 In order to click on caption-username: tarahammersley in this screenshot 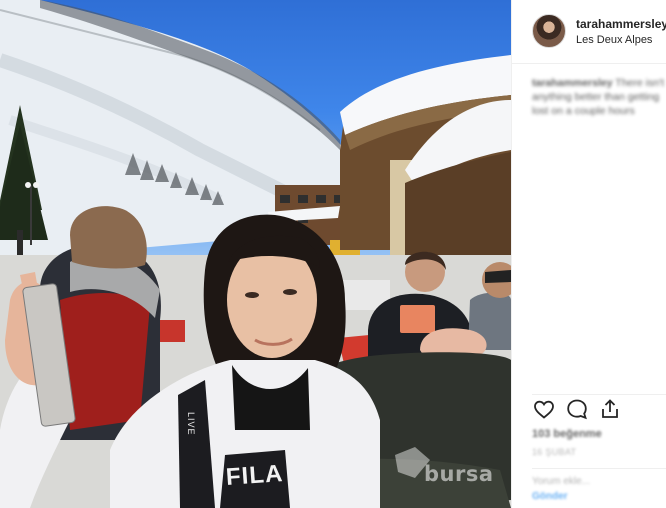, I will do `click(572, 83)`.